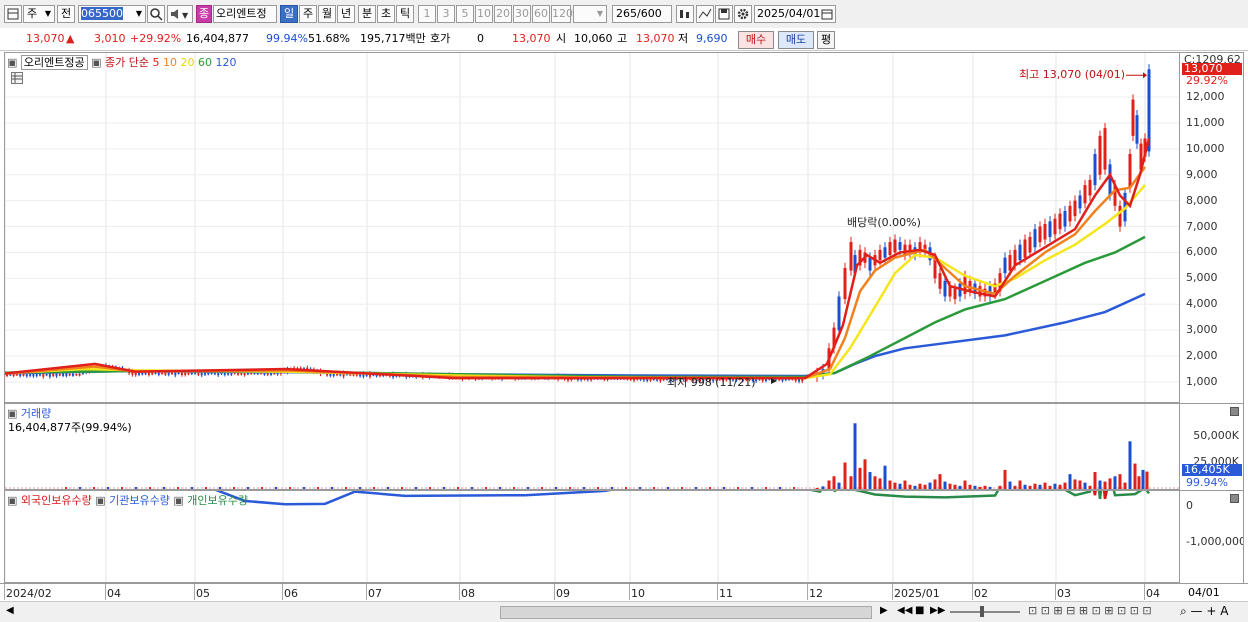  Describe the element at coordinates (982, 611) in the screenshot. I see `zoom-slider-handle` at that location.